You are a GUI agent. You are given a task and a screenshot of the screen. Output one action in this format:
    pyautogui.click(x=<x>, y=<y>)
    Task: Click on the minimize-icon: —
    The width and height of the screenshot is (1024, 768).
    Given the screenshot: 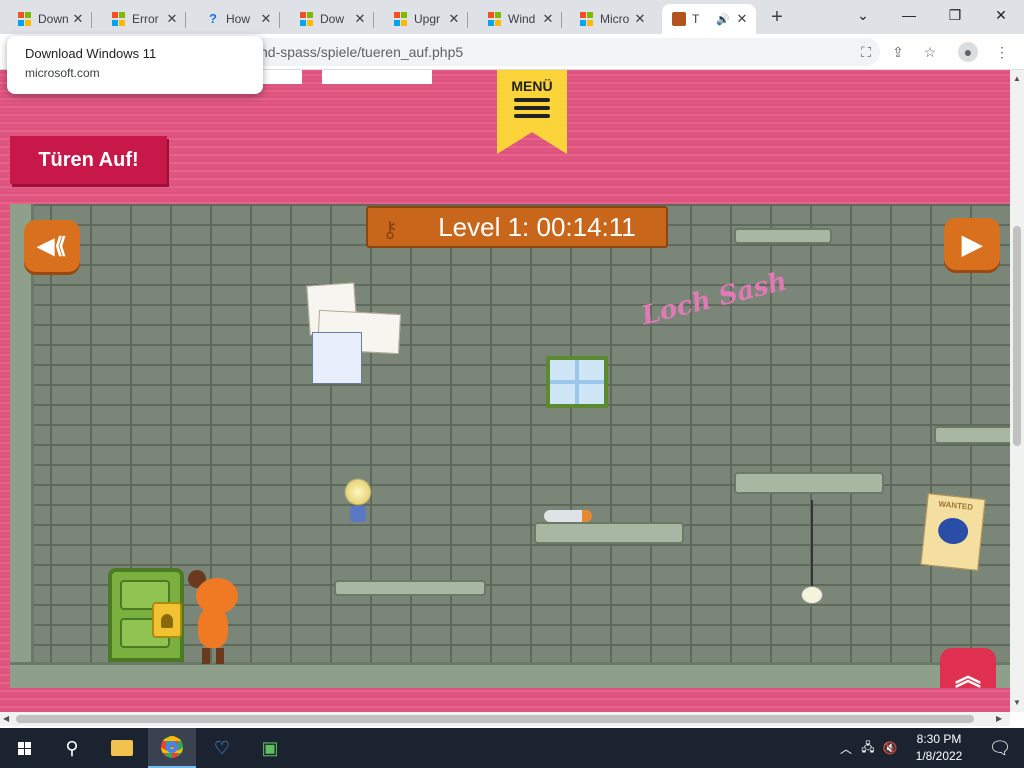 What is the action you would take?
    pyautogui.click(x=909, y=15)
    